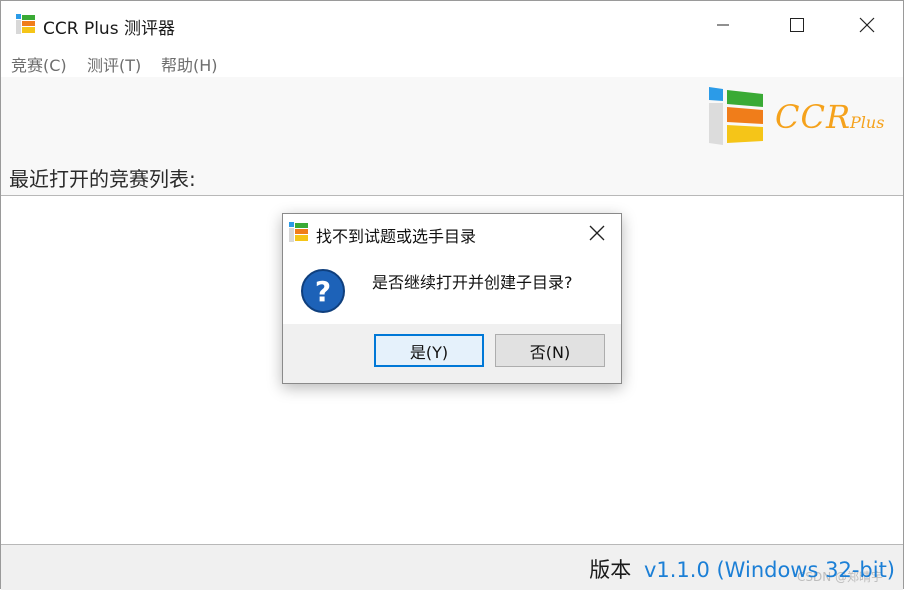 Image resolution: width=904 pixels, height=590 pixels. What do you see at coordinates (813, 117) in the screenshot?
I see `logo-text: CCR` at bounding box center [813, 117].